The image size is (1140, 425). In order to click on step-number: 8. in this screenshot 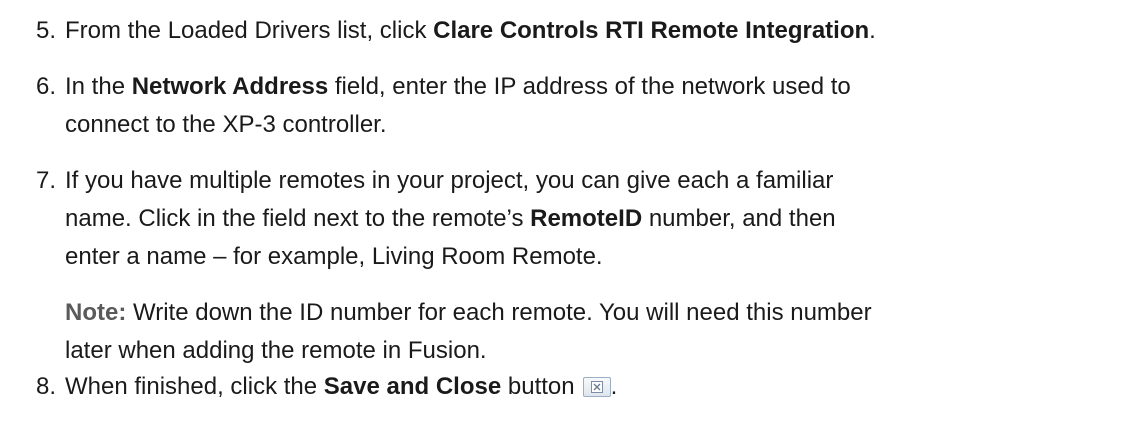, I will do `click(46, 386)`.